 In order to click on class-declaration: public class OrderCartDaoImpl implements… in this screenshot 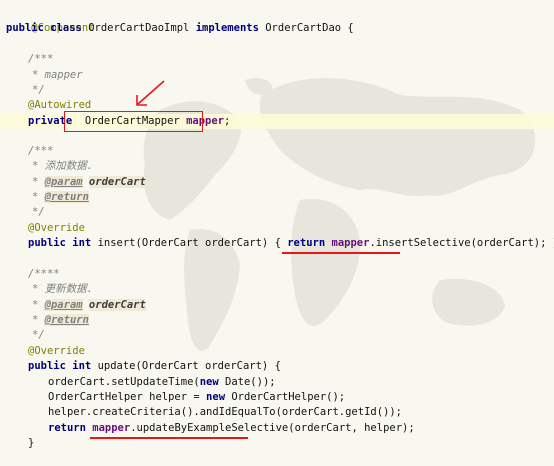, I will do `click(180, 28)`.